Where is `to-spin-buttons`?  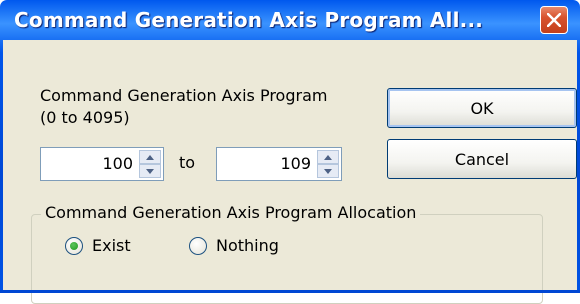
to-spin-buttons is located at coordinates (328, 164).